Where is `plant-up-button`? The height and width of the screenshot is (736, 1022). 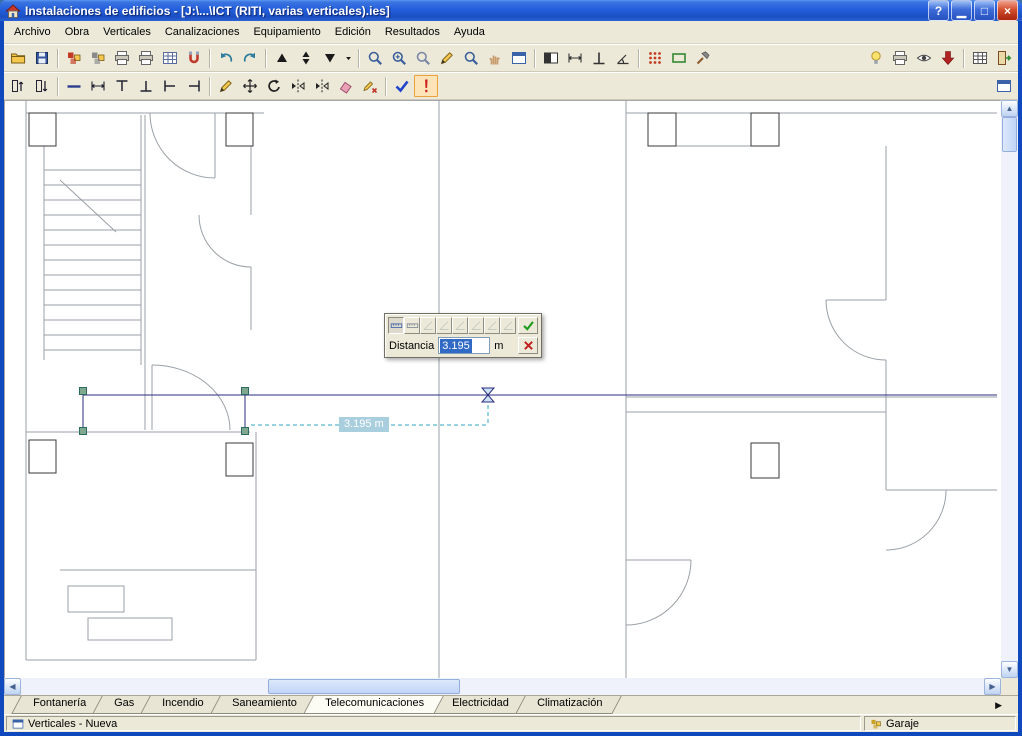
plant-up-button is located at coordinates (282, 58).